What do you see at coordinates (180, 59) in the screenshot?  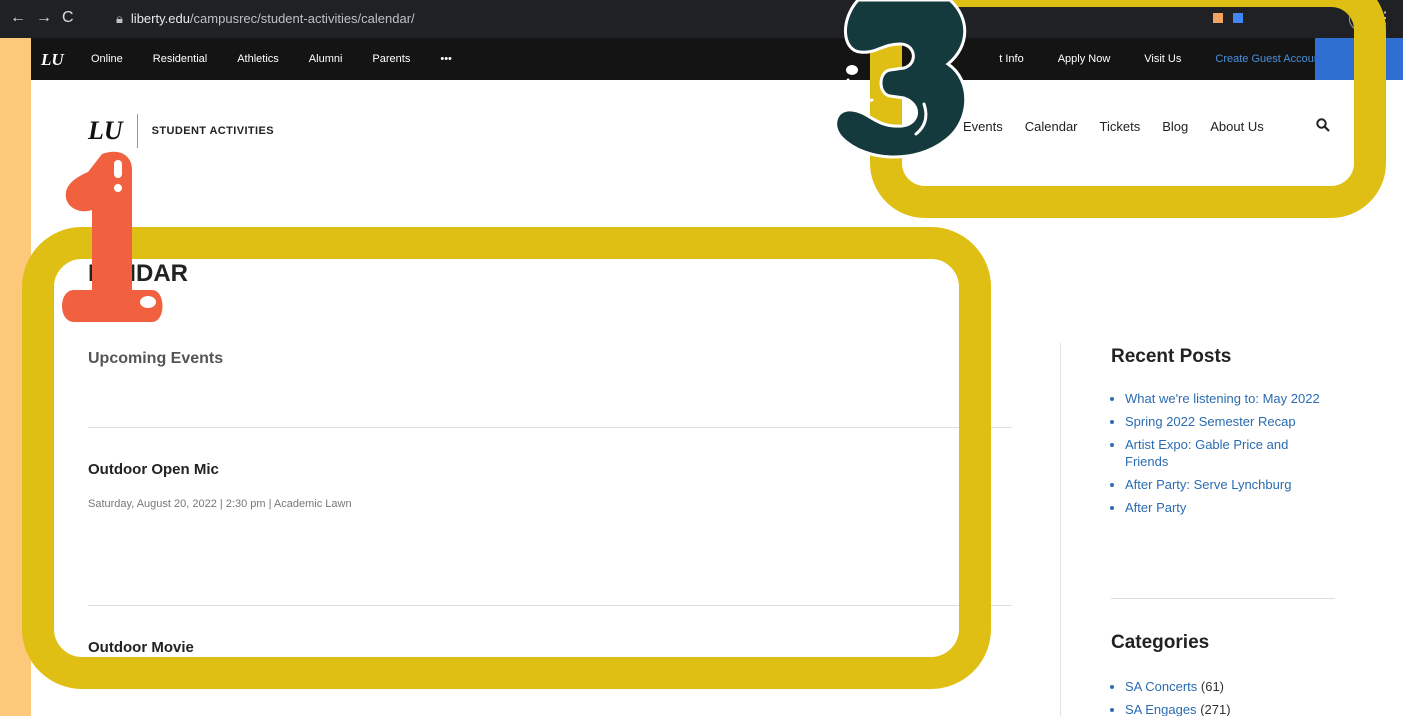 I see `topbar-link: Residential` at bounding box center [180, 59].